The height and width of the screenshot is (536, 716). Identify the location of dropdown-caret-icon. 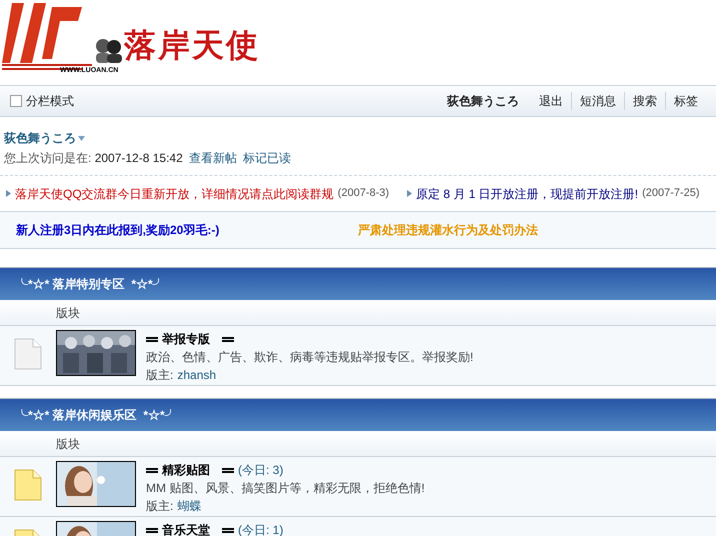
(81, 138).